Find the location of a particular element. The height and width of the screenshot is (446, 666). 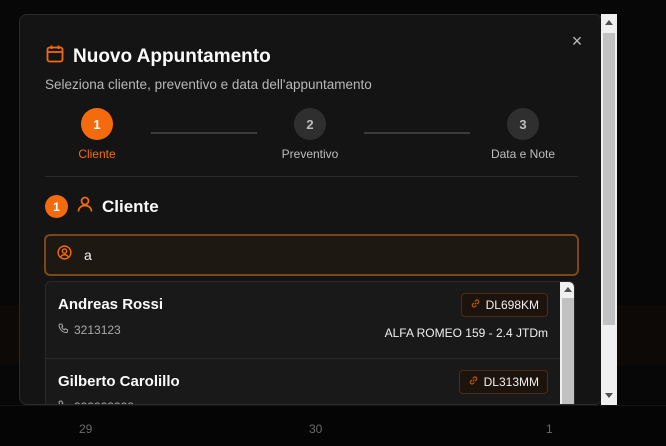

client-result-item: Gilberto Carolillo 333333333 DL is located at coordinates (303, 381).